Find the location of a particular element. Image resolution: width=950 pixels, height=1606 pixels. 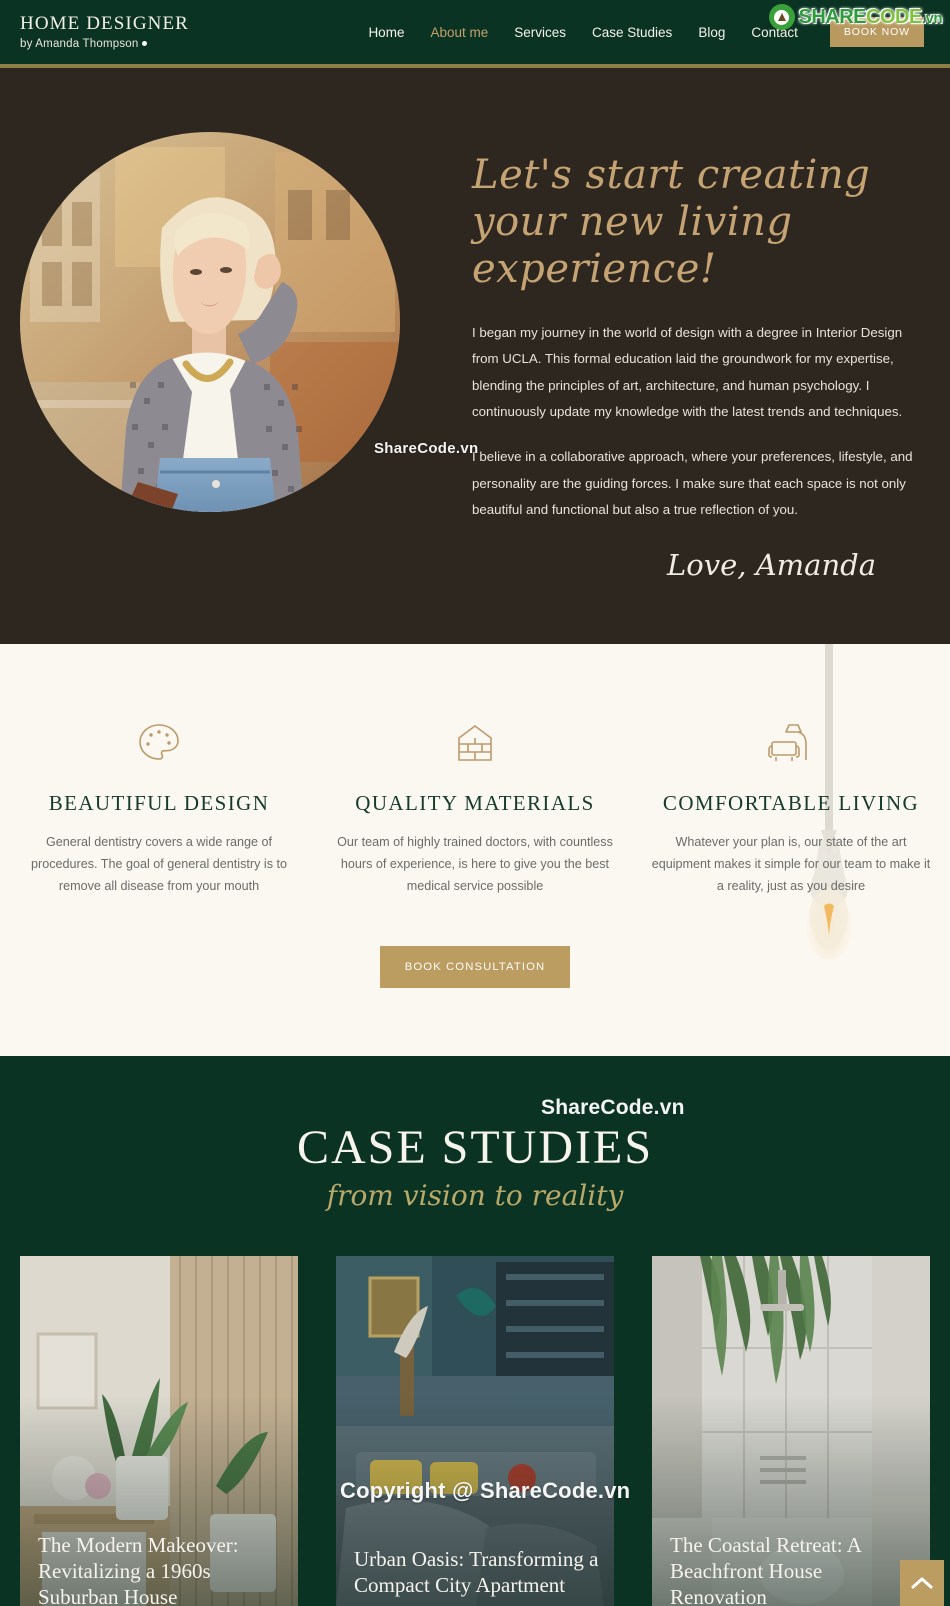

book-consultation-button: BOOK CONSULTATION is located at coordinates (475, 966).